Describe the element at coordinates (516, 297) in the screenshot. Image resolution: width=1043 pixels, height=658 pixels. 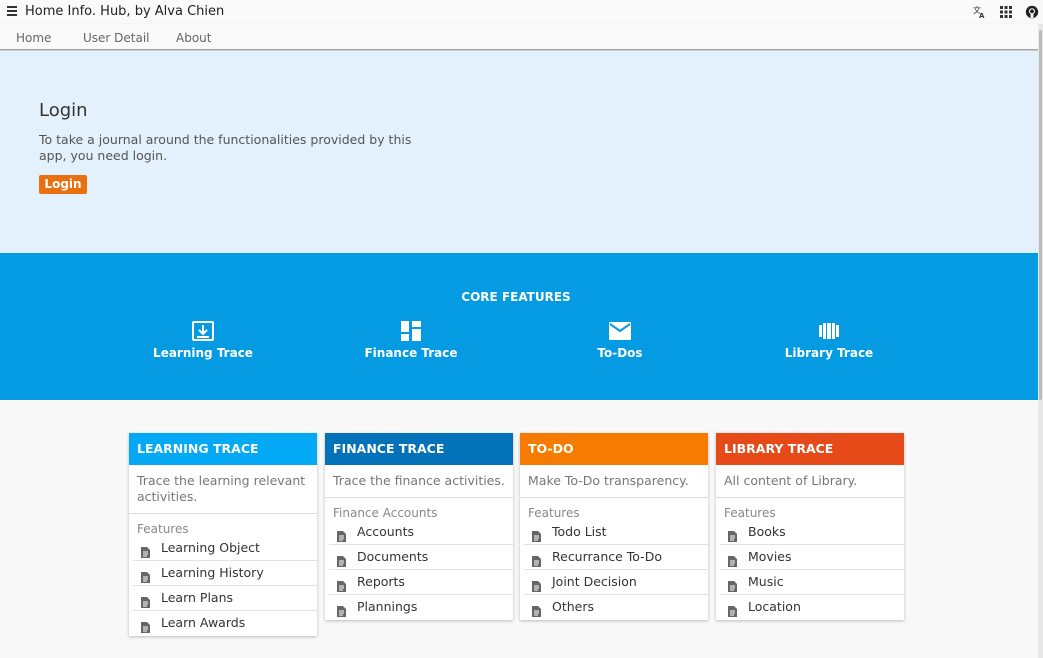
I see `core-features-title: CORE FEATURES` at that location.